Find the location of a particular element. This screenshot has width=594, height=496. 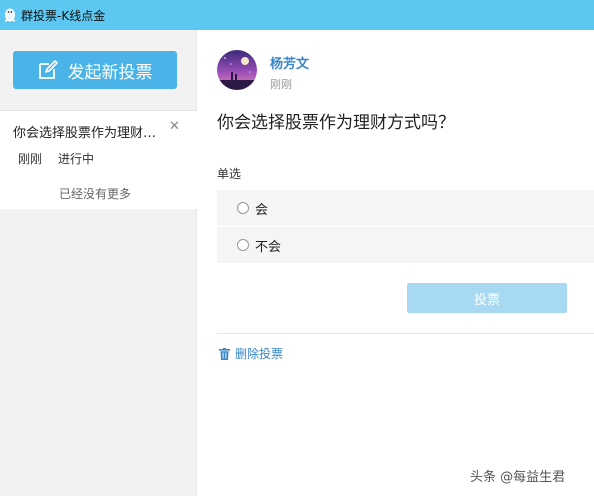

avatar is located at coordinates (237, 70).